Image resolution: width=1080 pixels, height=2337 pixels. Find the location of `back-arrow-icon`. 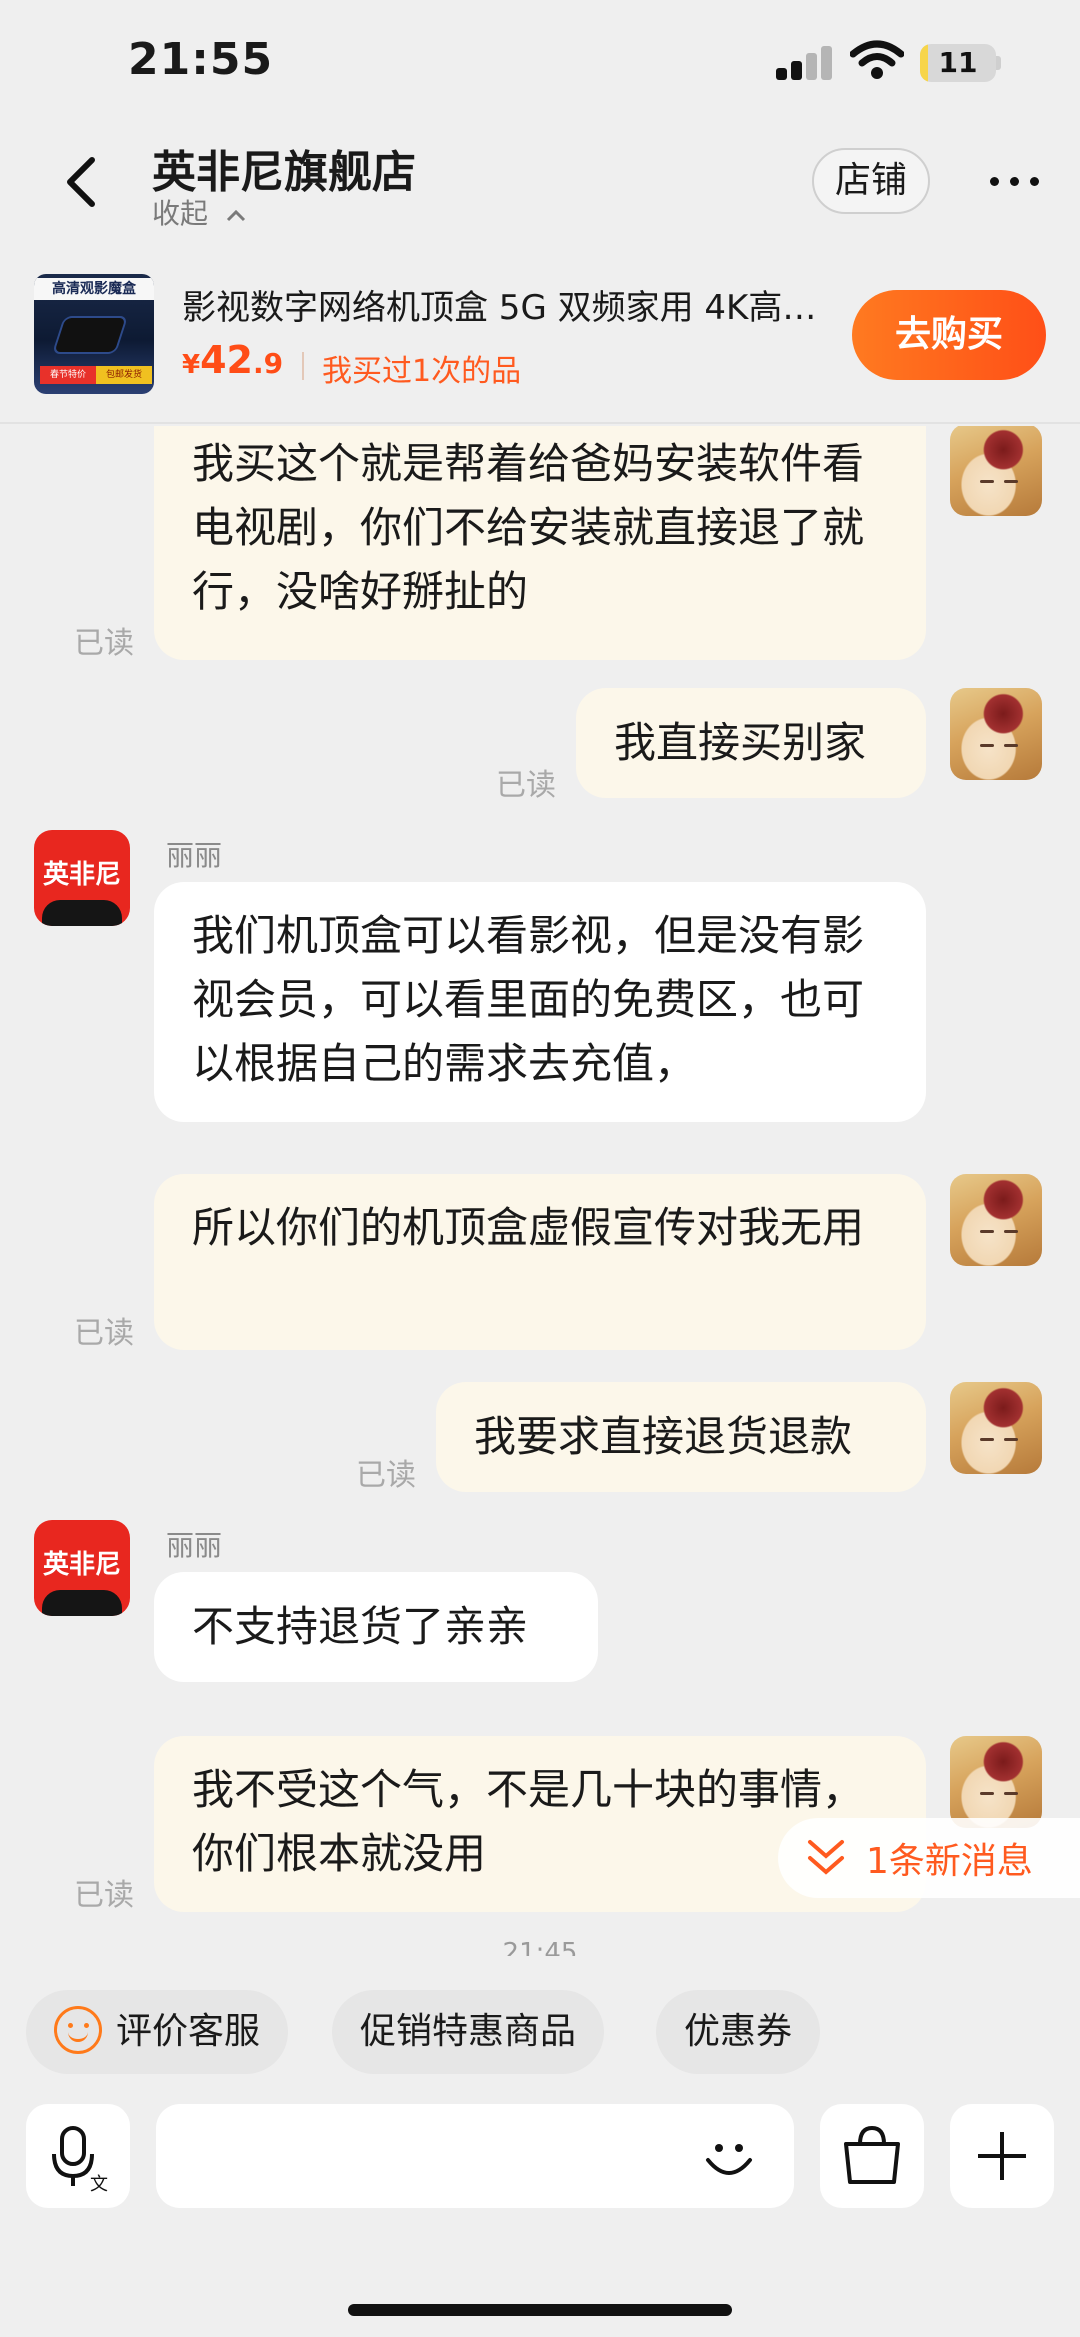

back-arrow-icon is located at coordinates (83, 182).